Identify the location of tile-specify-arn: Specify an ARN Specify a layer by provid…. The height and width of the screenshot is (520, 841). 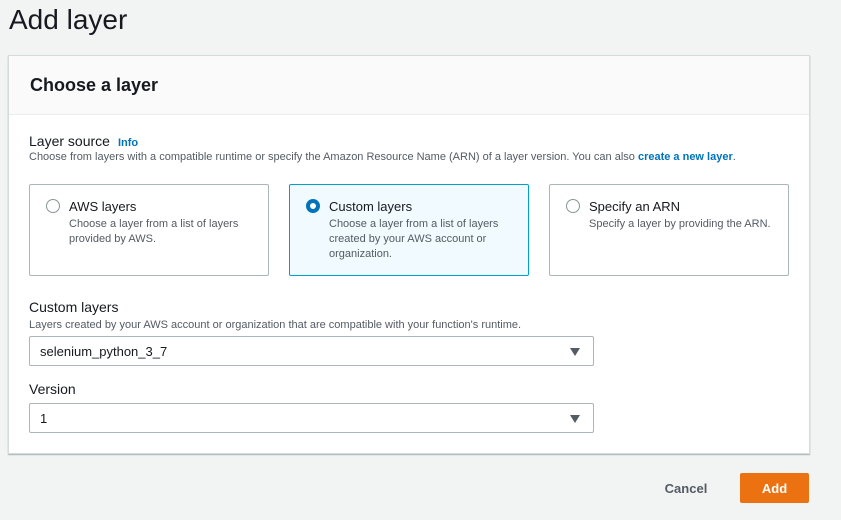
(669, 230).